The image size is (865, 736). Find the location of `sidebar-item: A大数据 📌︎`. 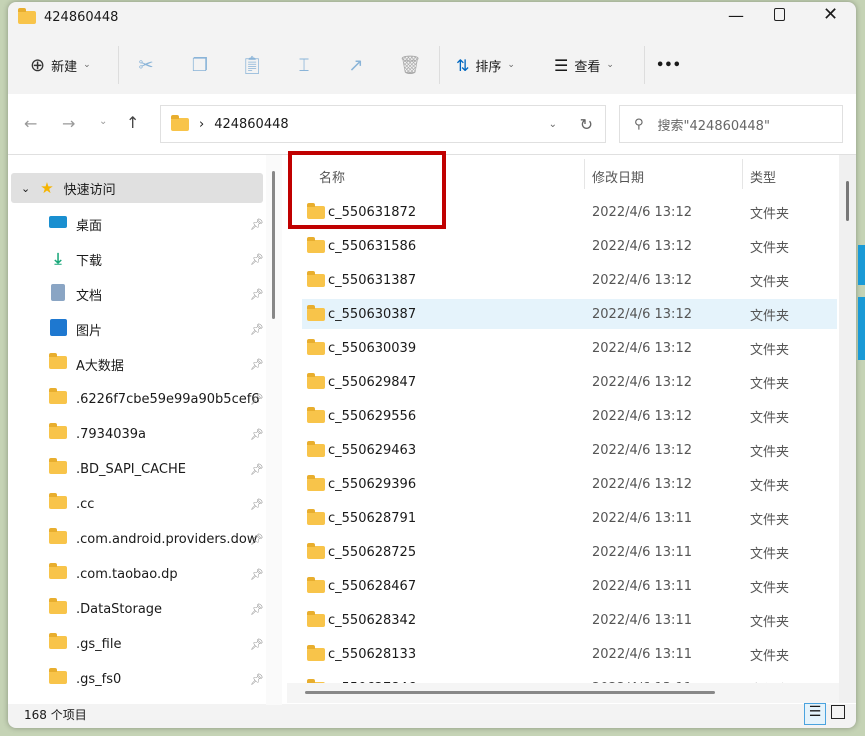

sidebar-item: A大数据 📌︎ is located at coordinates (158, 364).